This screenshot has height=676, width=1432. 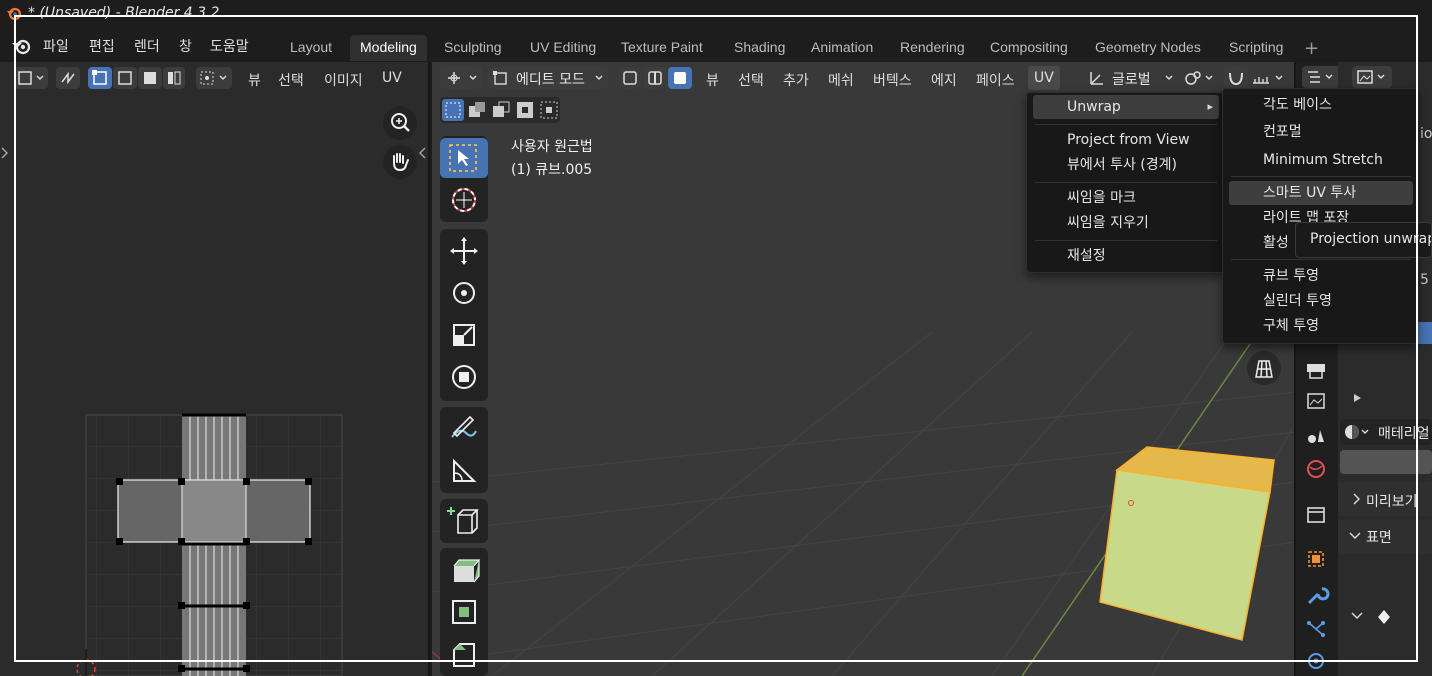 I want to click on play-arrow-icon, so click(x=1358, y=398).